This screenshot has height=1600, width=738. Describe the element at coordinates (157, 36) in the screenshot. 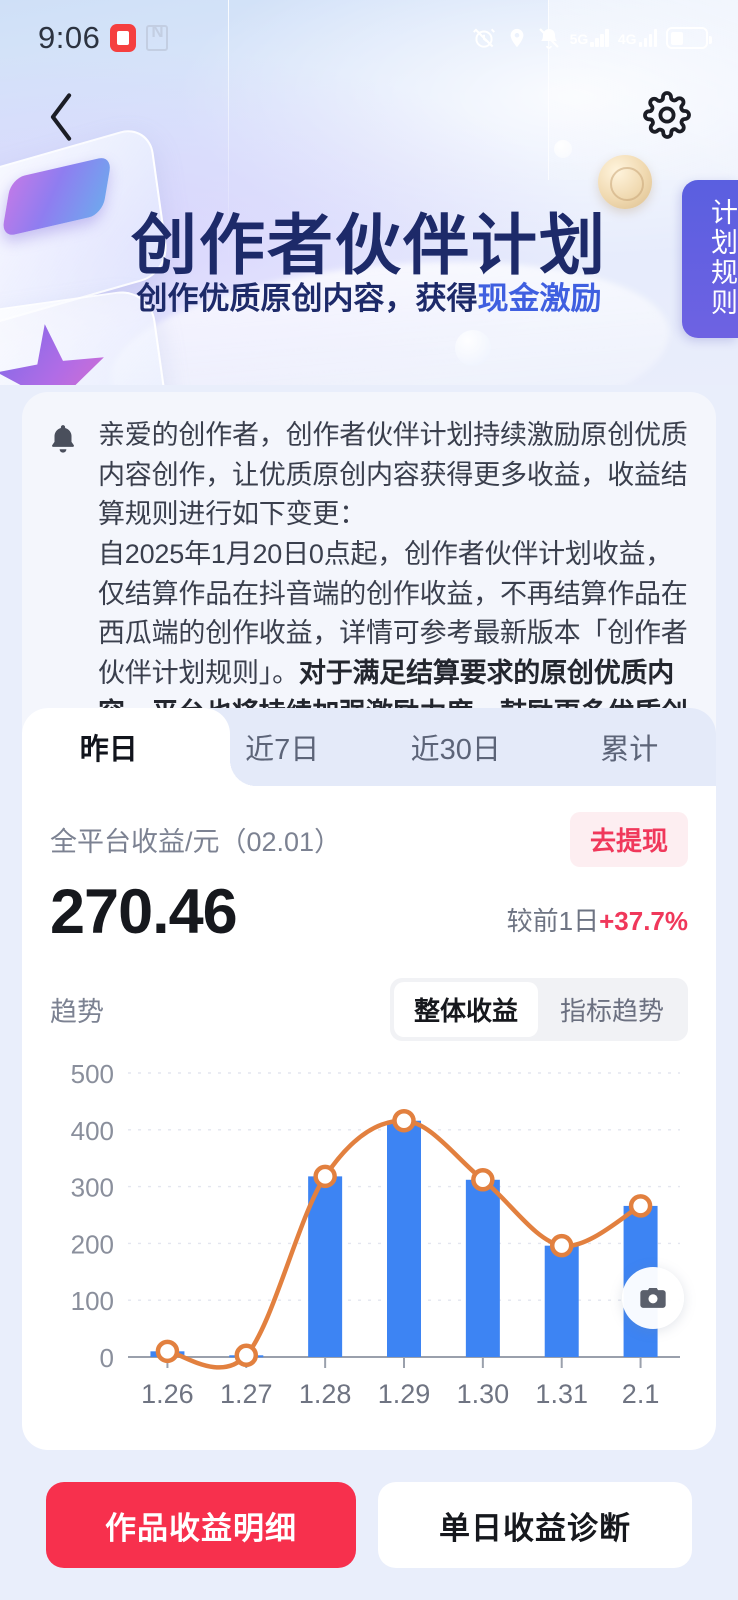

I see `nfc-icon` at that location.